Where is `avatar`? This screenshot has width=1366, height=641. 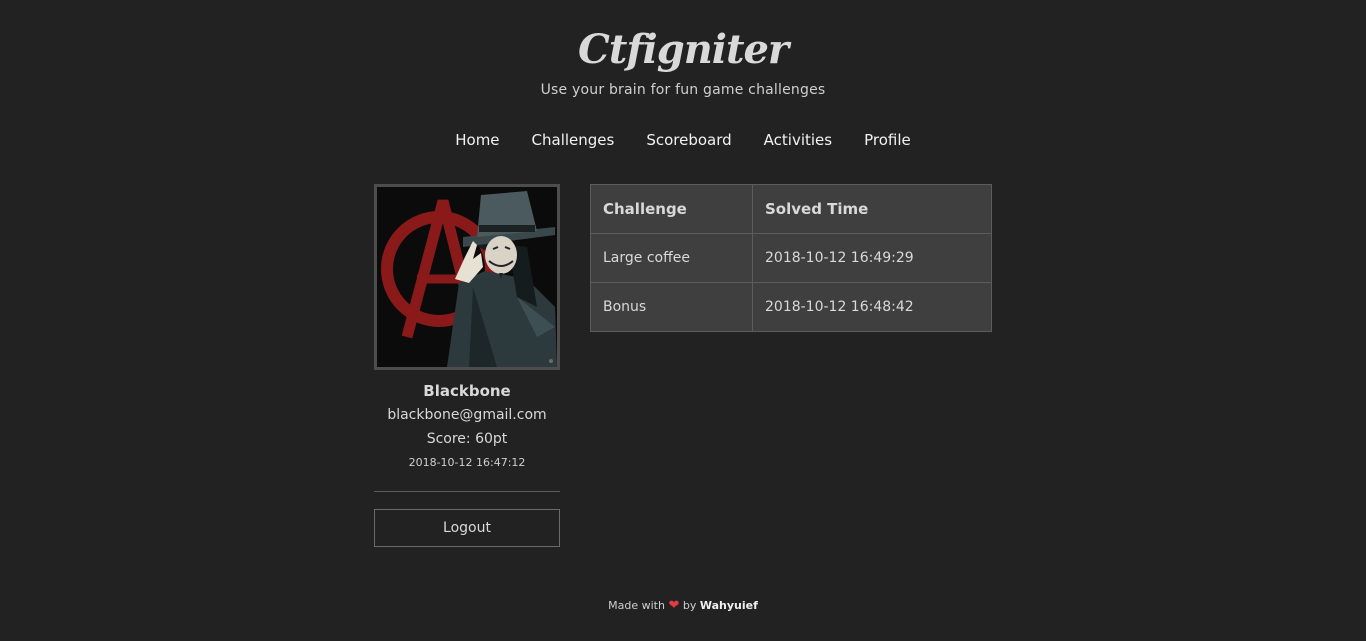
avatar is located at coordinates (467, 277).